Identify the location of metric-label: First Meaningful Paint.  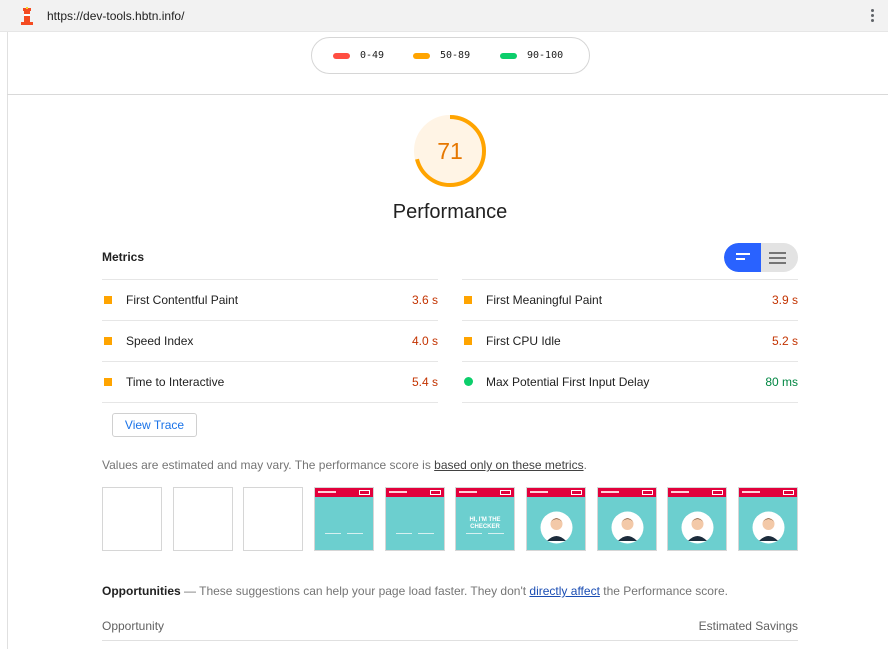
(544, 300).